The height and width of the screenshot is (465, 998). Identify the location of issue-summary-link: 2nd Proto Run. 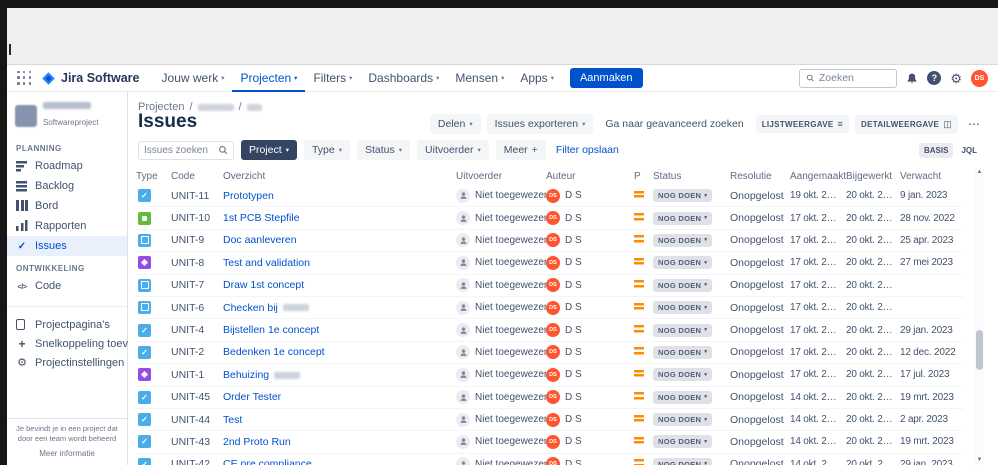
(257, 442).